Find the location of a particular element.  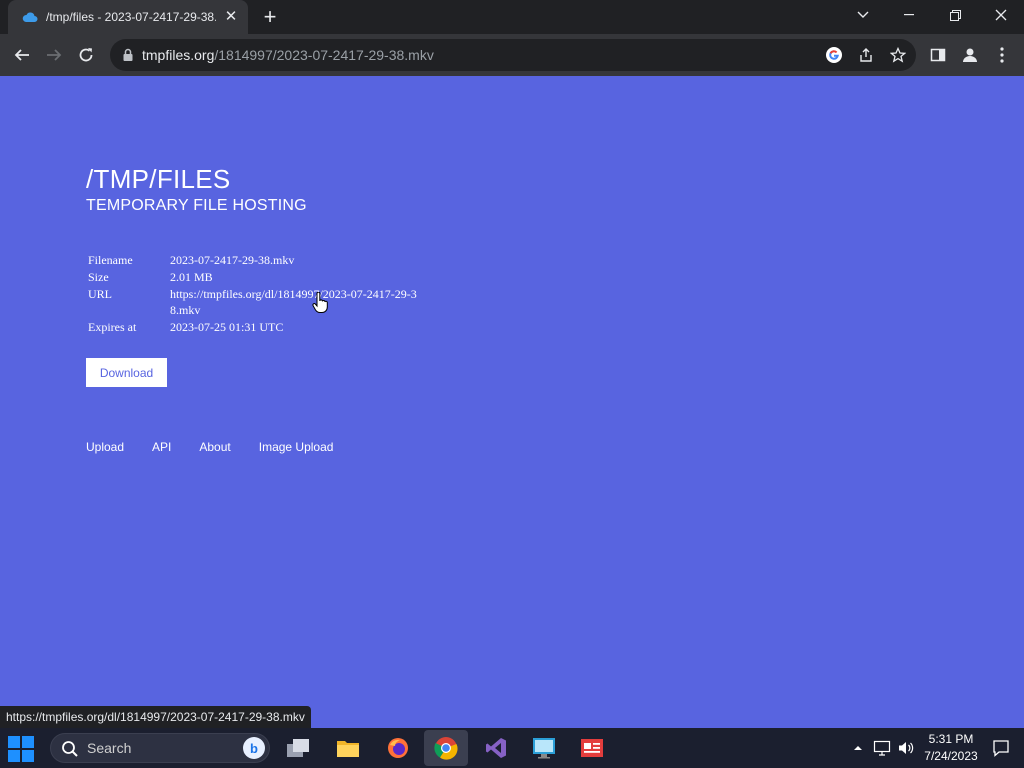

nav-link-api: API is located at coordinates (161, 447).